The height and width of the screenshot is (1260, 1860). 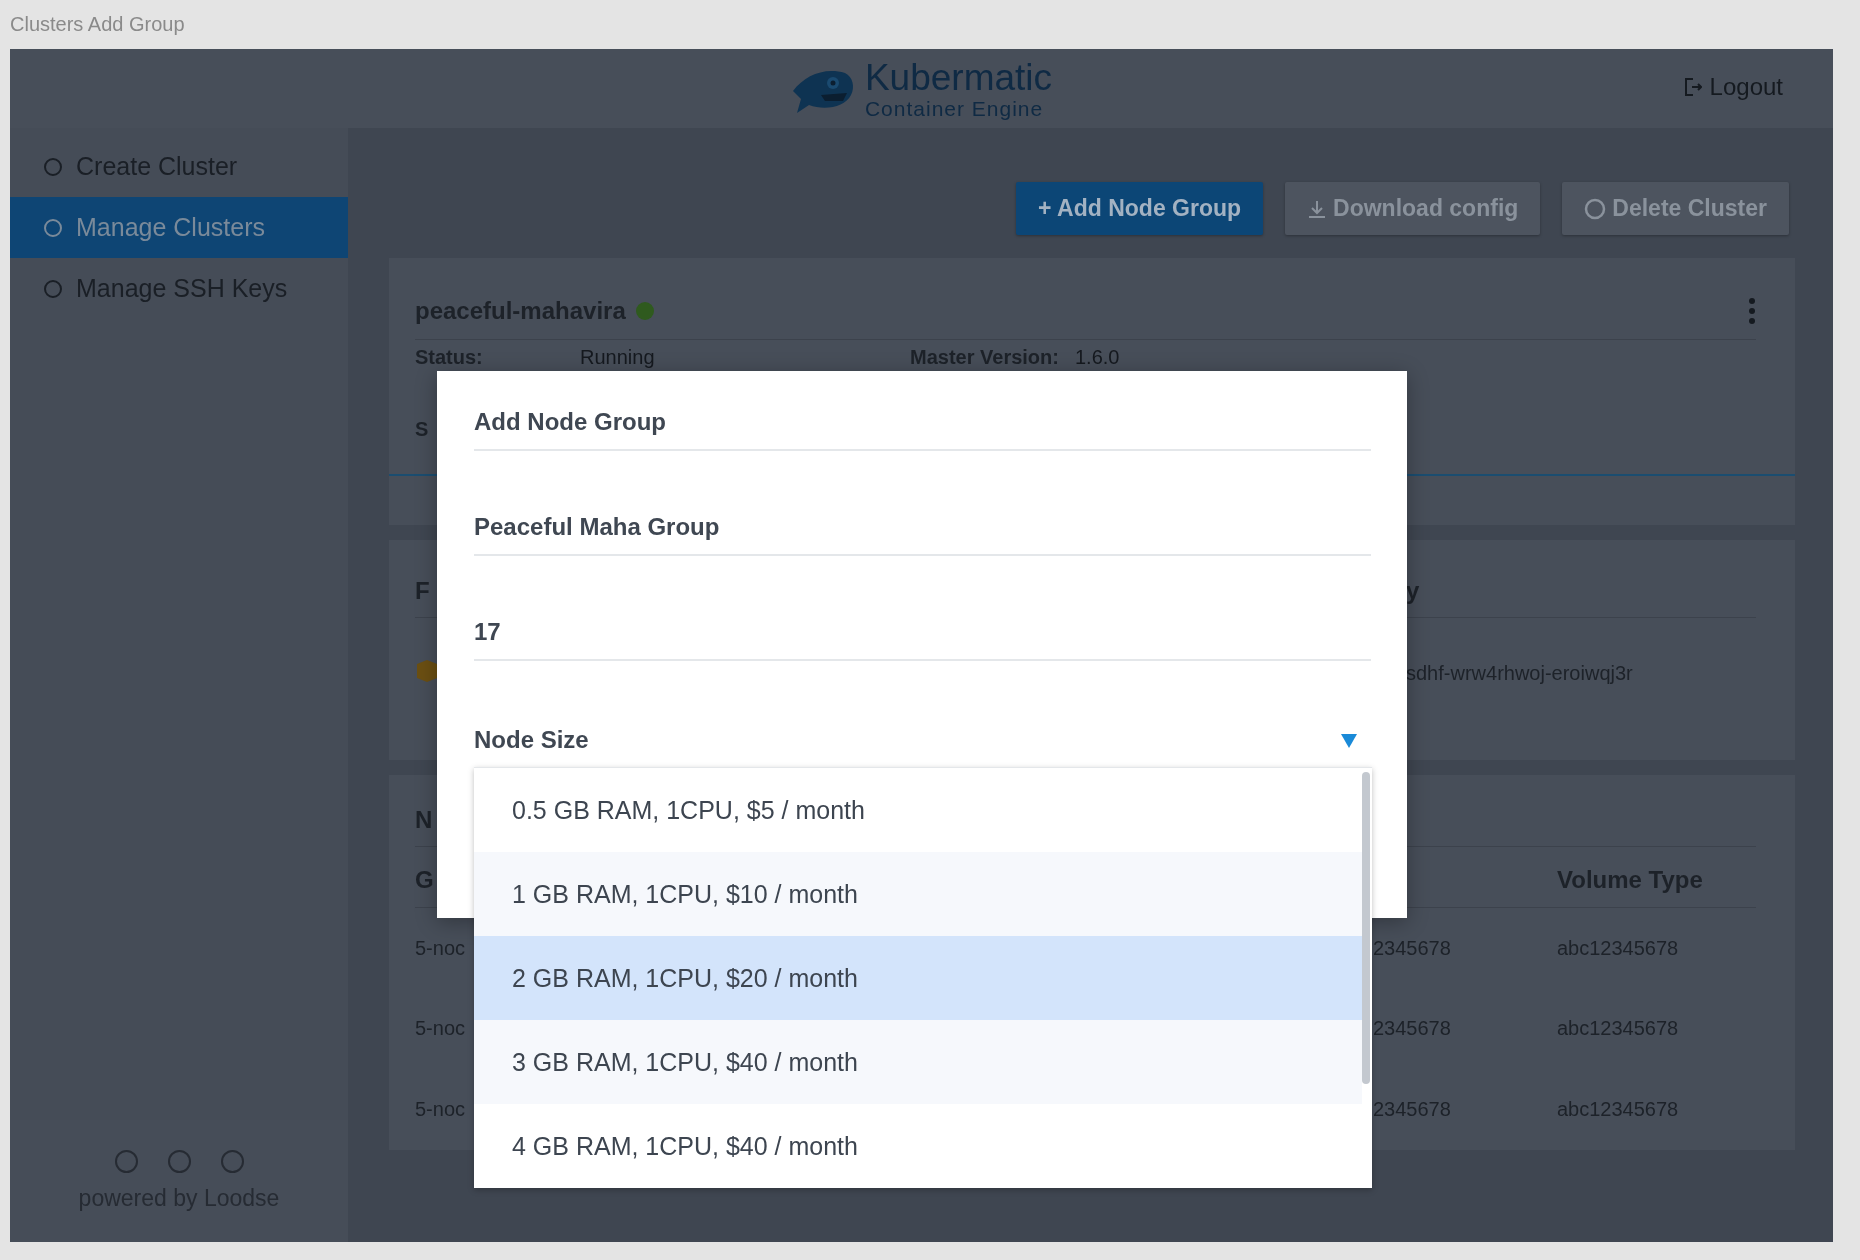 What do you see at coordinates (1366, 928) in the screenshot?
I see `scrollbar` at bounding box center [1366, 928].